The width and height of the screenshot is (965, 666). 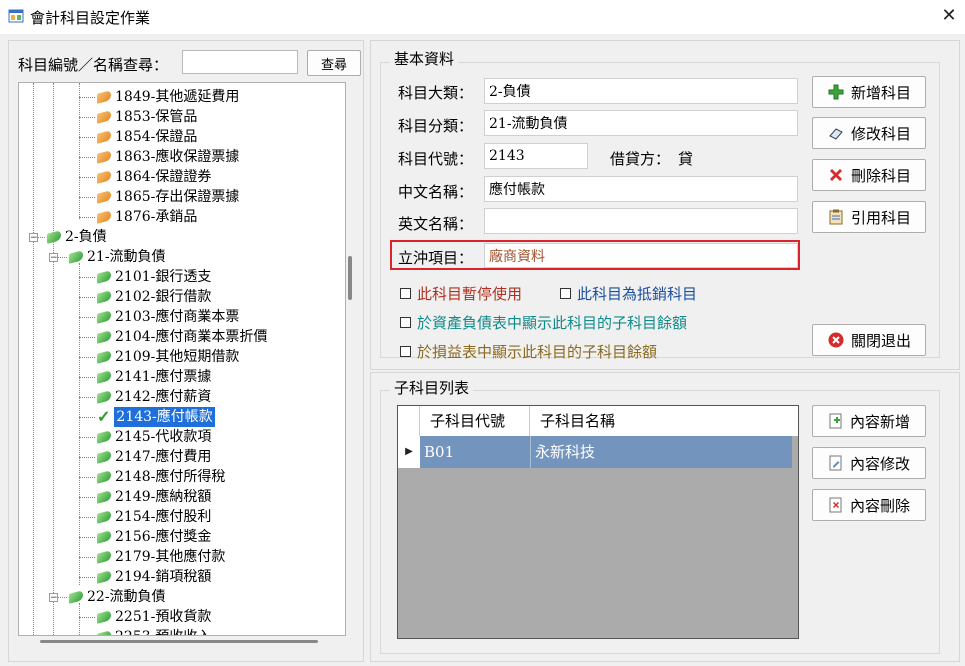 I want to click on side-value: 貸, so click(x=686, y=159).